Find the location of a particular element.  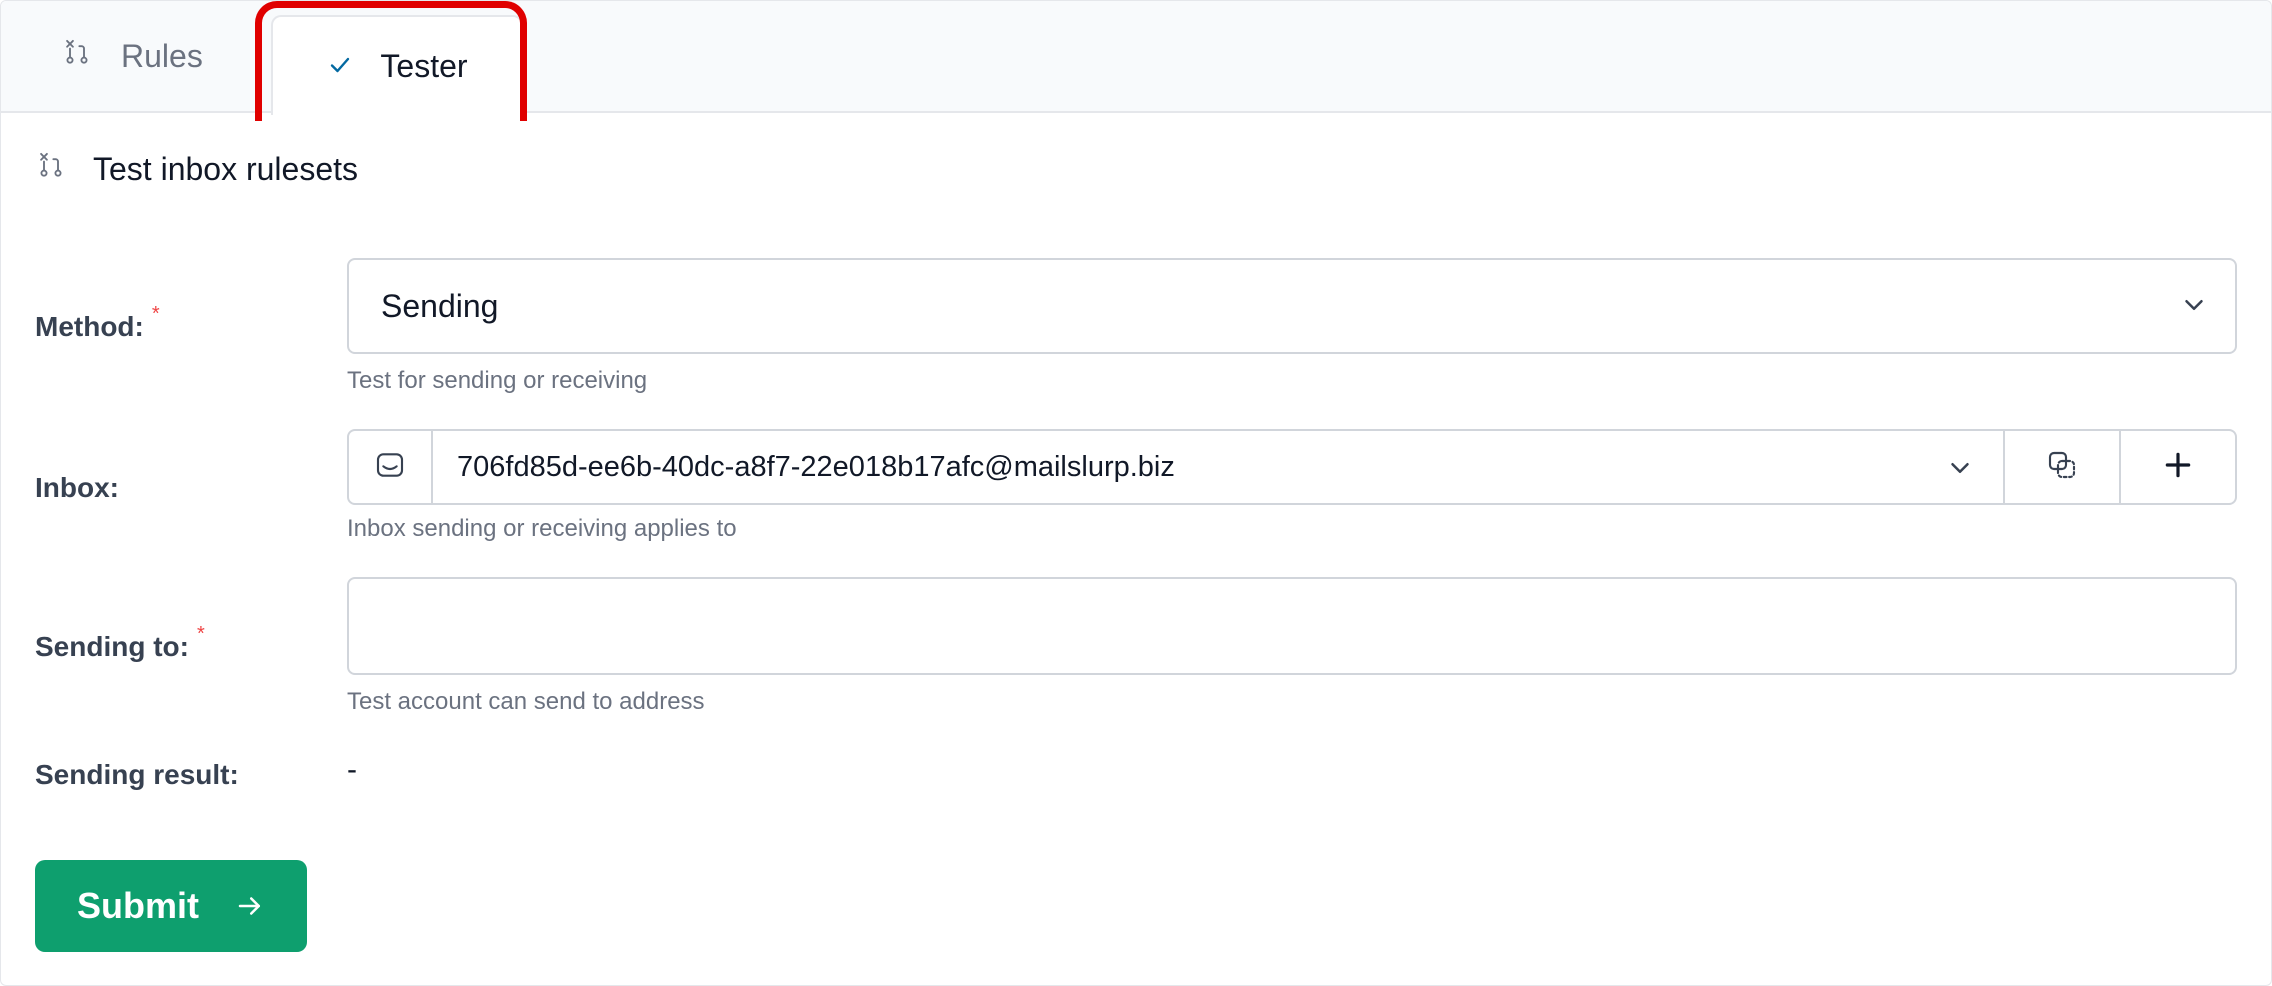

inbox-icon is located at coordinates (390, 467).